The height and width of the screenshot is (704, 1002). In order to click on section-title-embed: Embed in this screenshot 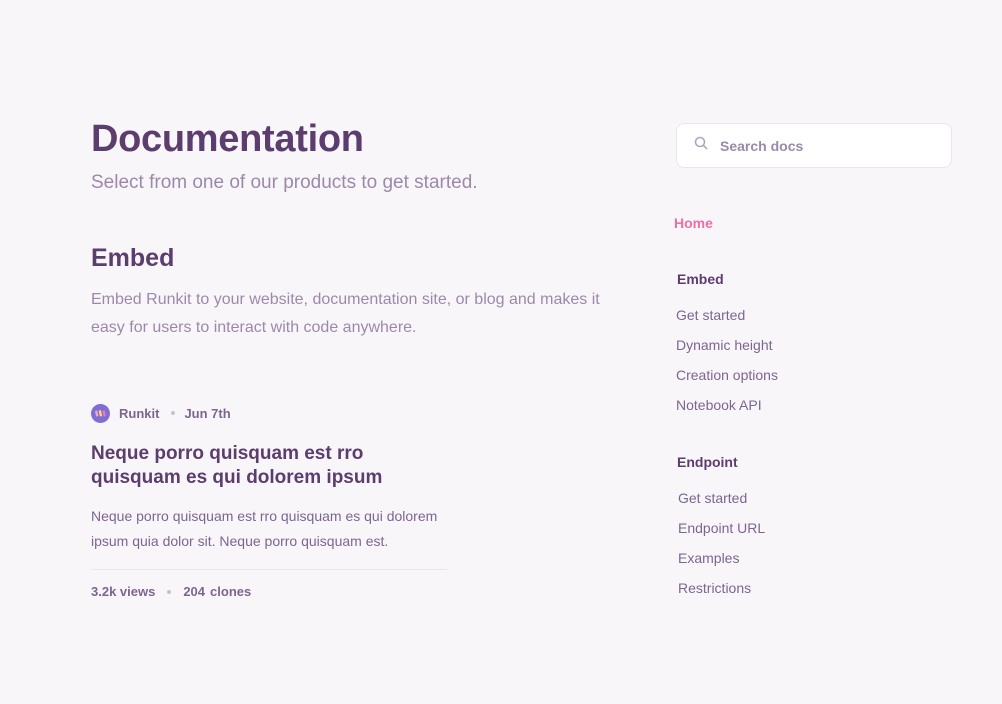, I will do `click(133, 258)`.